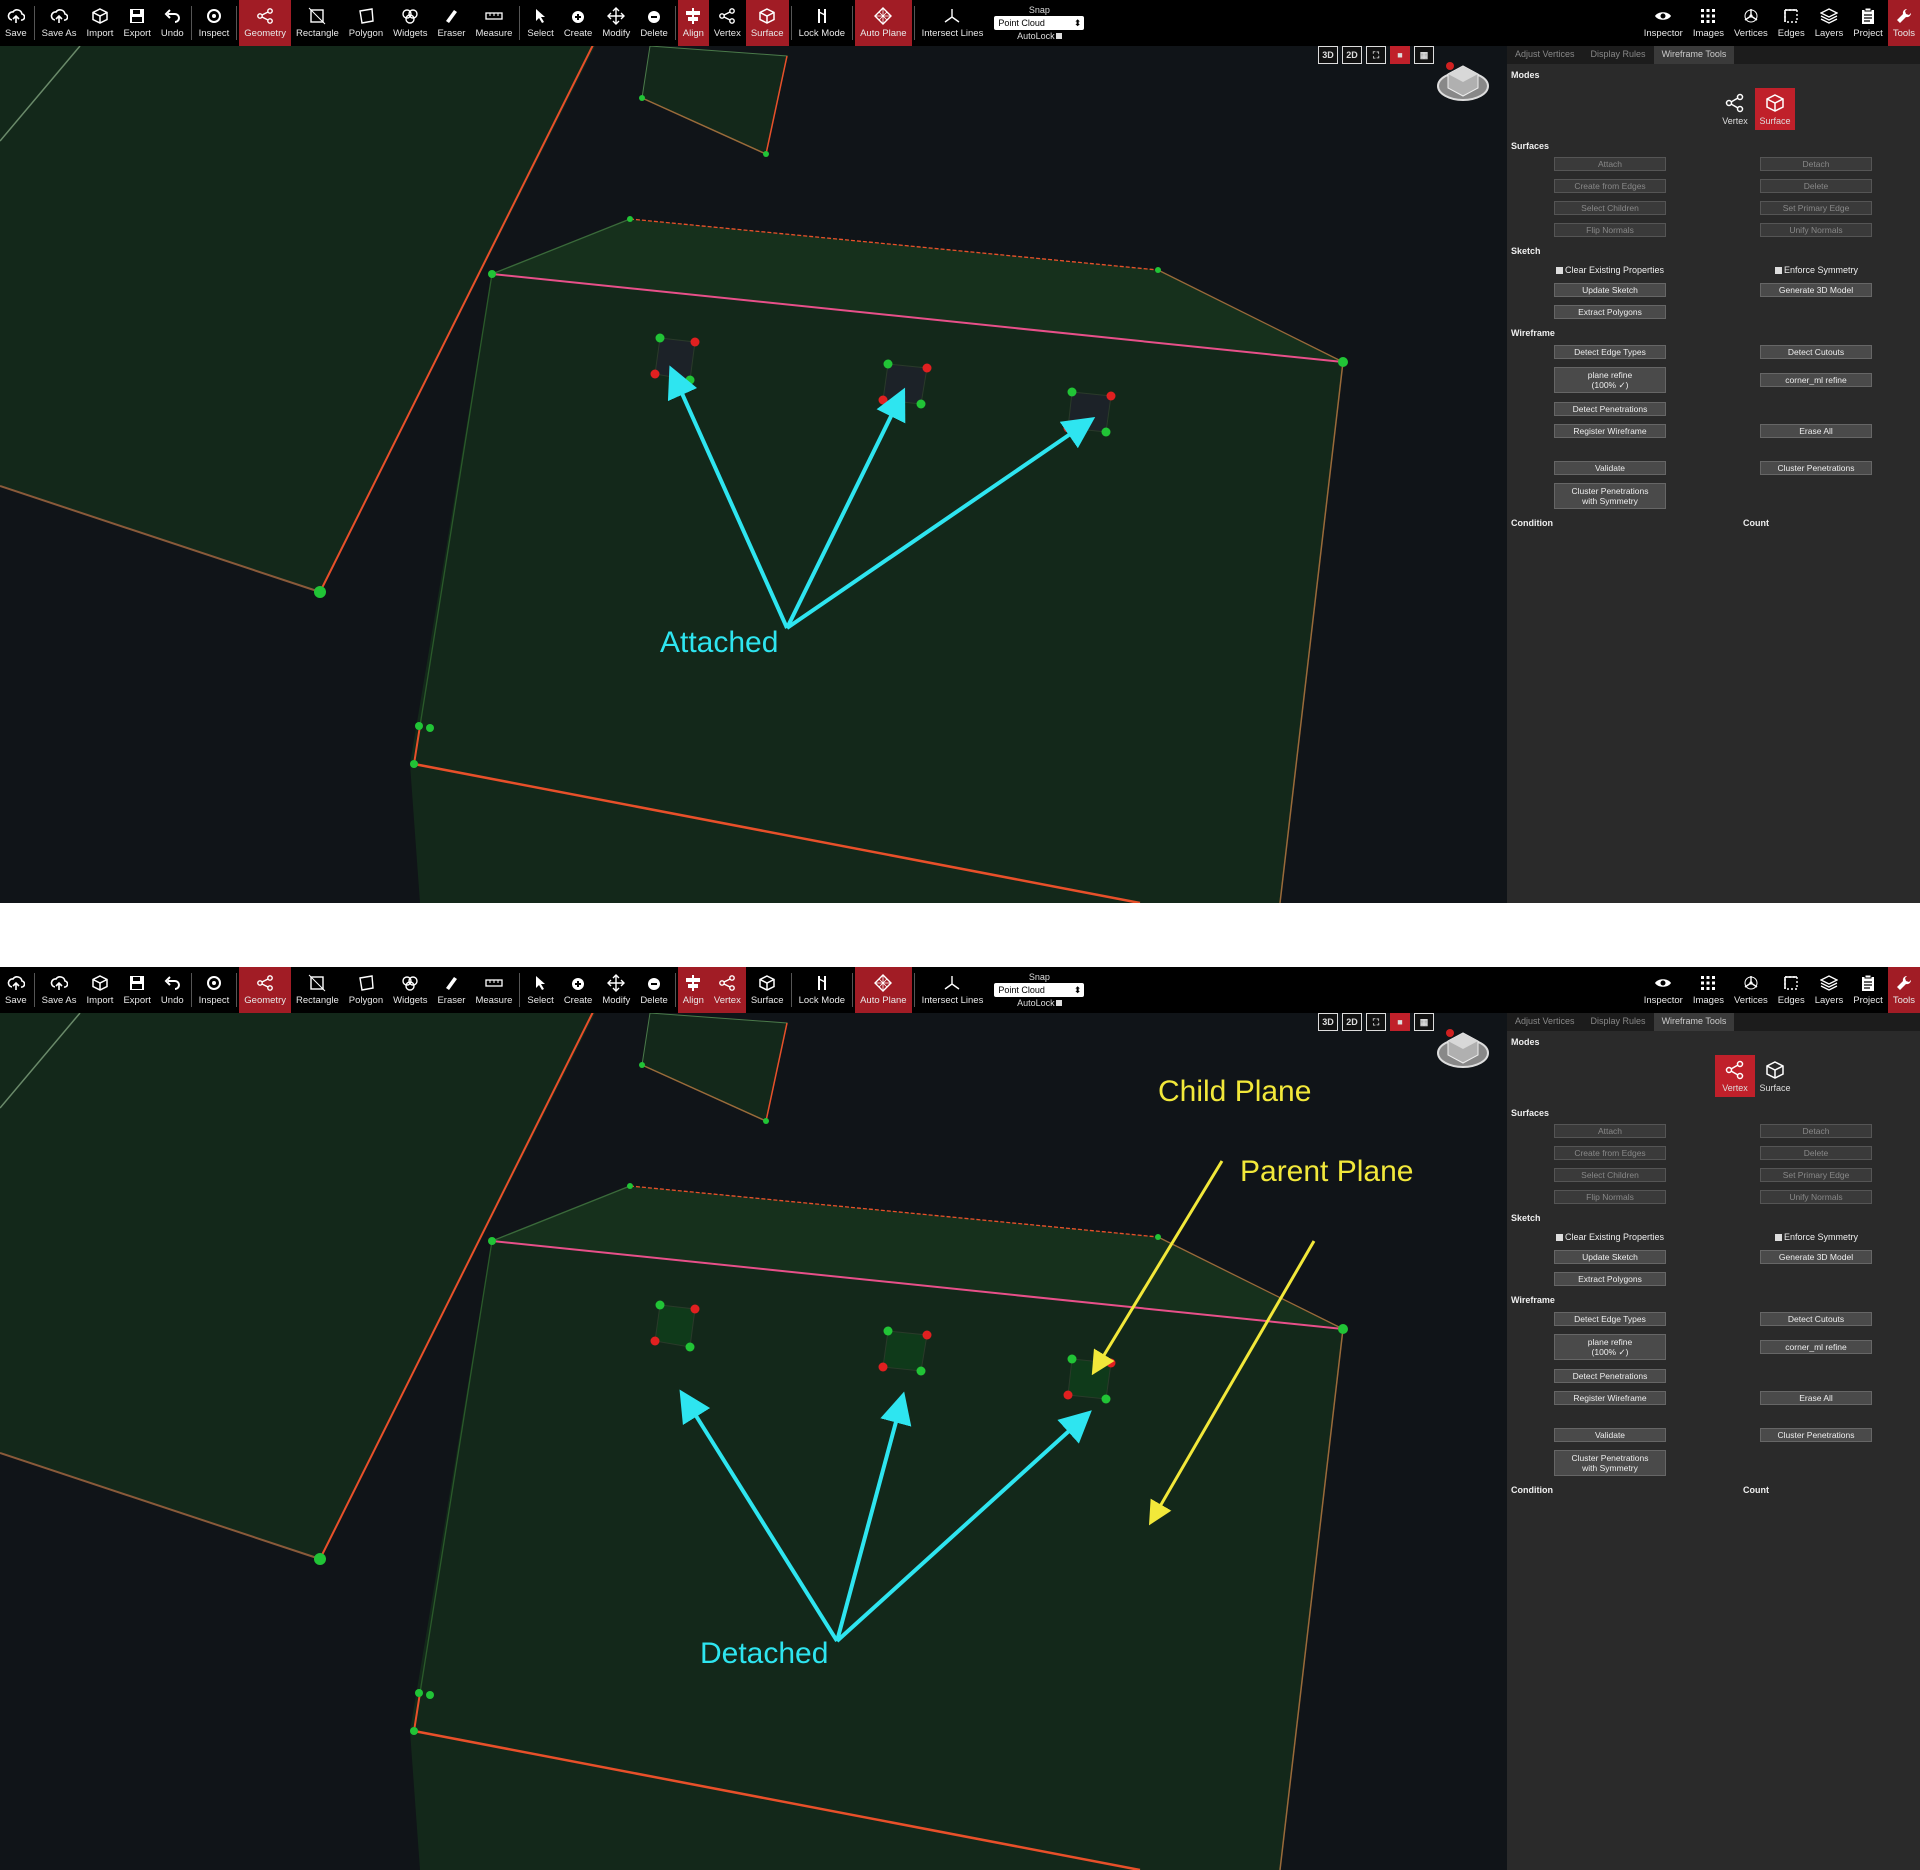 The image size is (1920, 1870). Describe the element at coordinates (1816, 431) in the screenshot. I see `erase-all-button: Erase All` at that location.